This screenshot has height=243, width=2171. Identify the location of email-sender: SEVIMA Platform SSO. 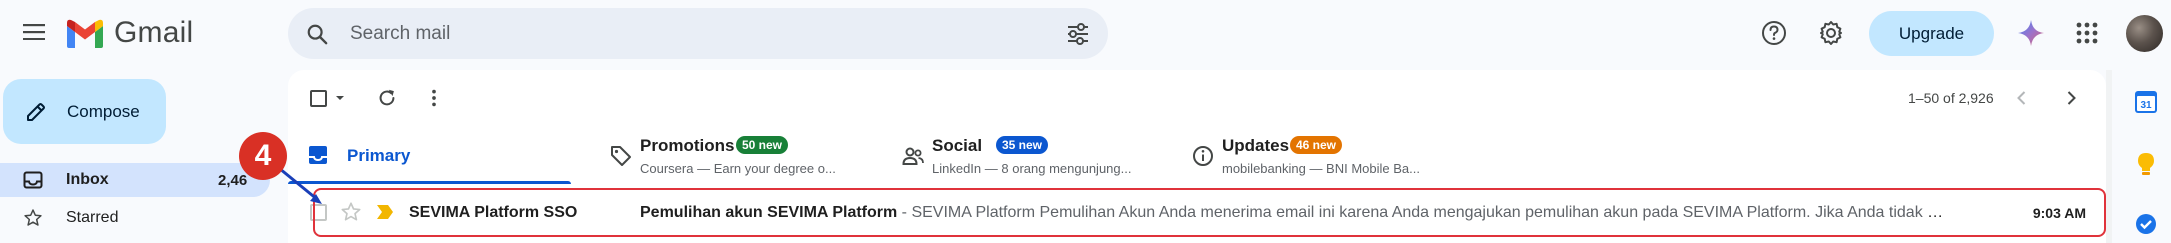
(493, 212).